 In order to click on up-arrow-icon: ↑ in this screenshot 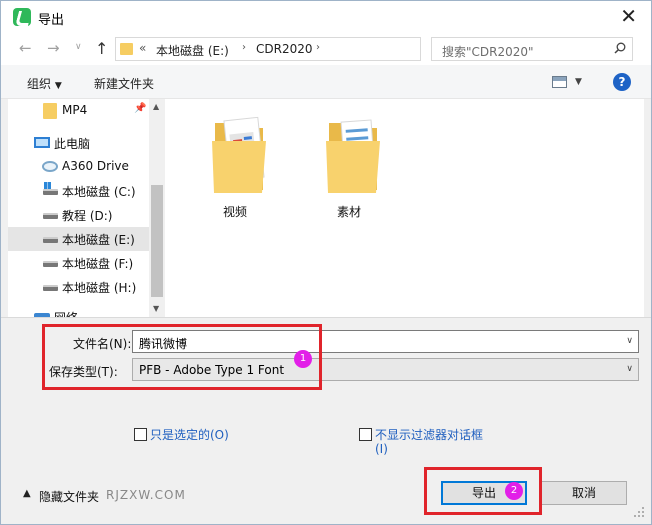, I will do `click(101, 48)`.